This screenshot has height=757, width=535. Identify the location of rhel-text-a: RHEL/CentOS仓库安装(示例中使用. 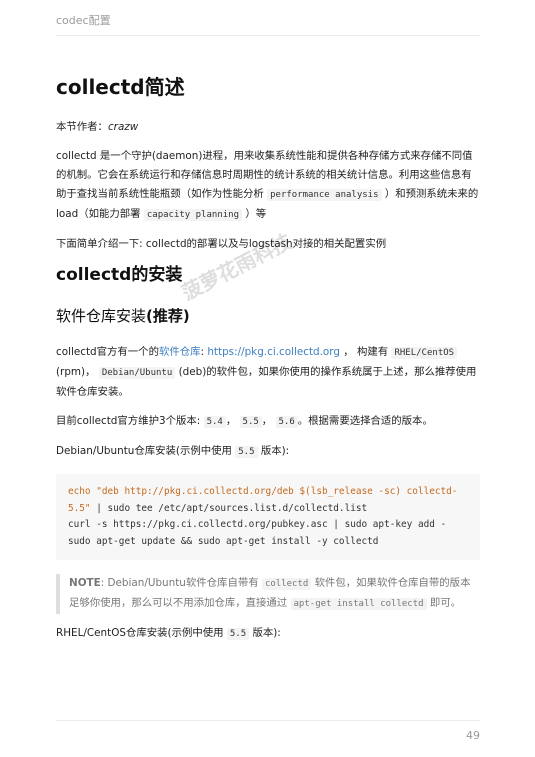
(140, 633).